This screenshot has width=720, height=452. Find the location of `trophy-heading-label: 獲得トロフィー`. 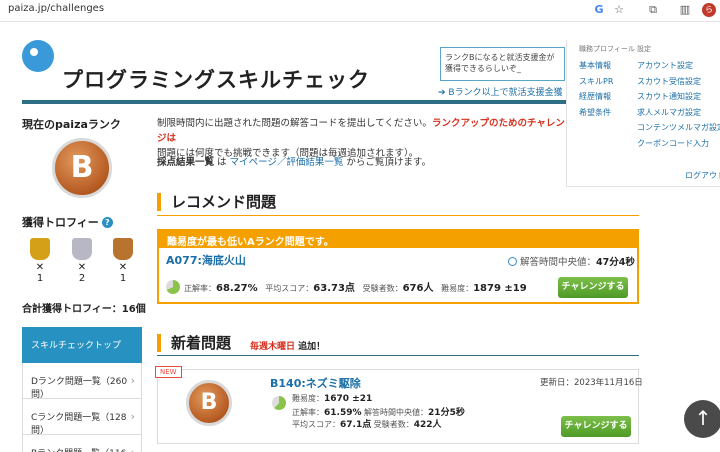

trophy-heading-label: 獲得トロフィー is located at coordinates (60, 222).